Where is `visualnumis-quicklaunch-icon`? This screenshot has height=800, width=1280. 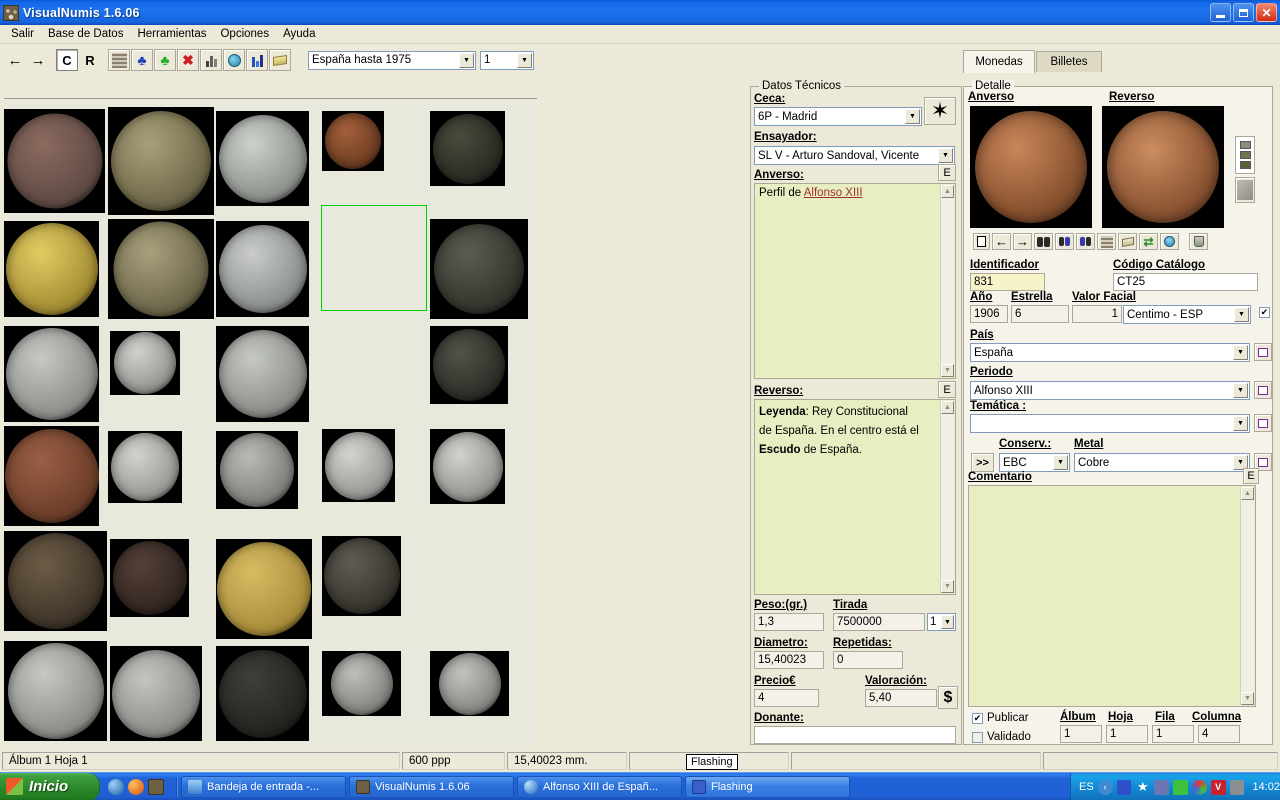 visualnumis-quicklaunch-icon is located at coordinates (156, 786).